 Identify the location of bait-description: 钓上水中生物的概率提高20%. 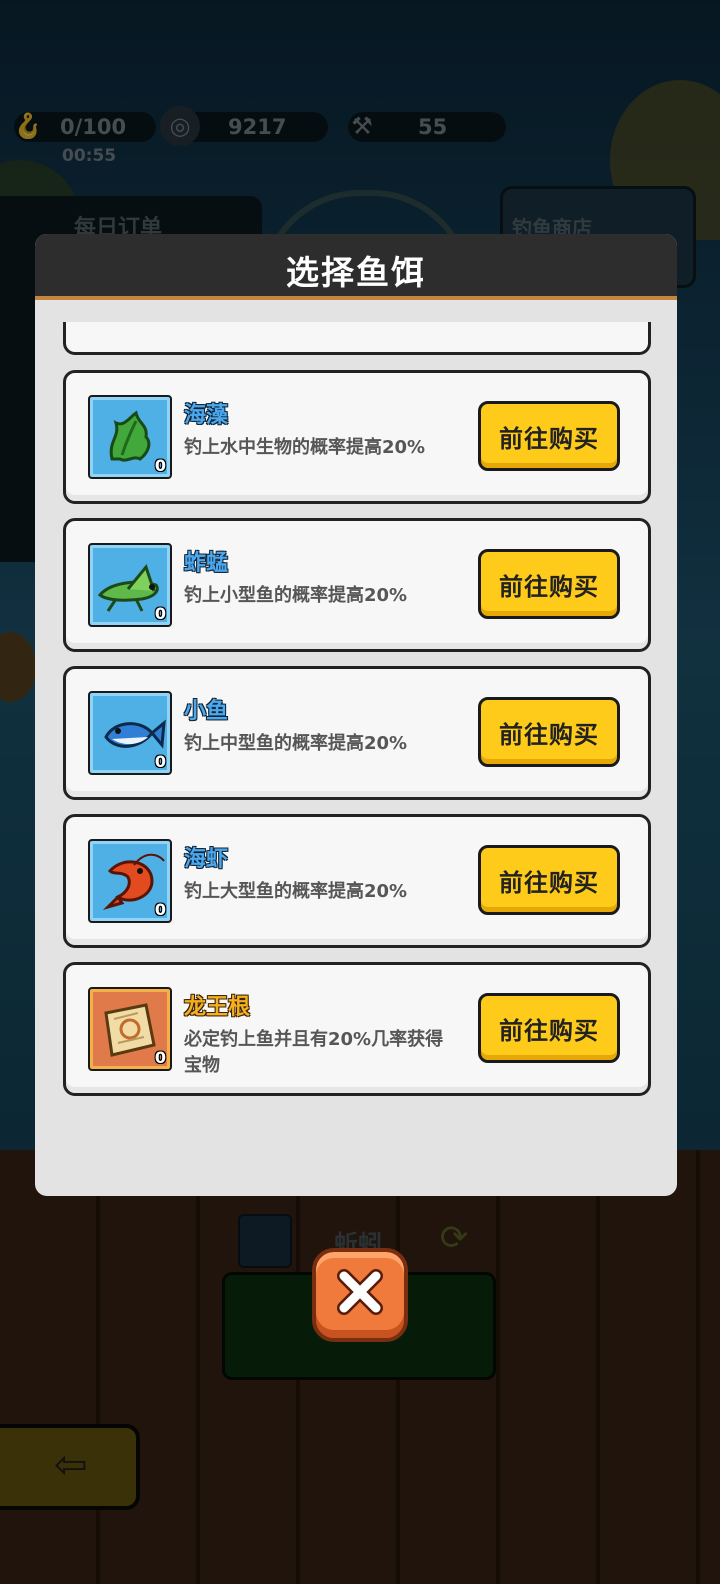
(305, 447).